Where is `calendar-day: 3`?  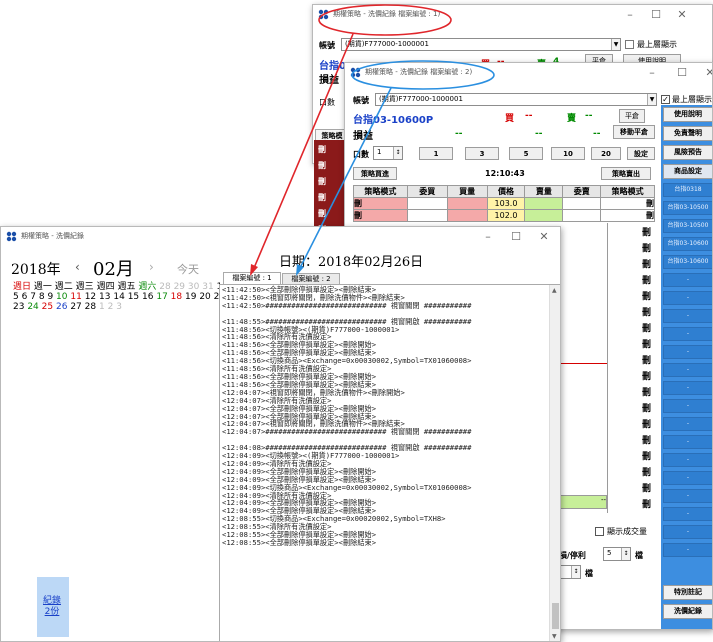
calendar-day: 3 is located at coordinates (119, 307).